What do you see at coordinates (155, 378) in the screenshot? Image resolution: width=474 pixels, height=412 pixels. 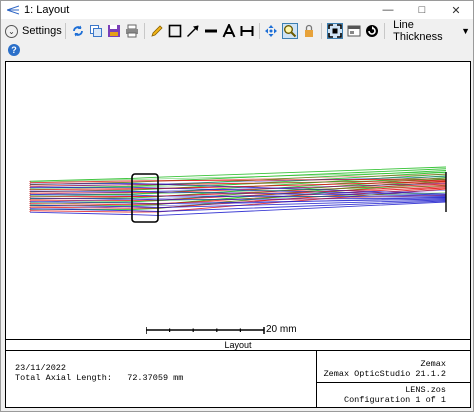 I see `axial-length-value: 72.37059 mm` at bounding box center [155, 378].